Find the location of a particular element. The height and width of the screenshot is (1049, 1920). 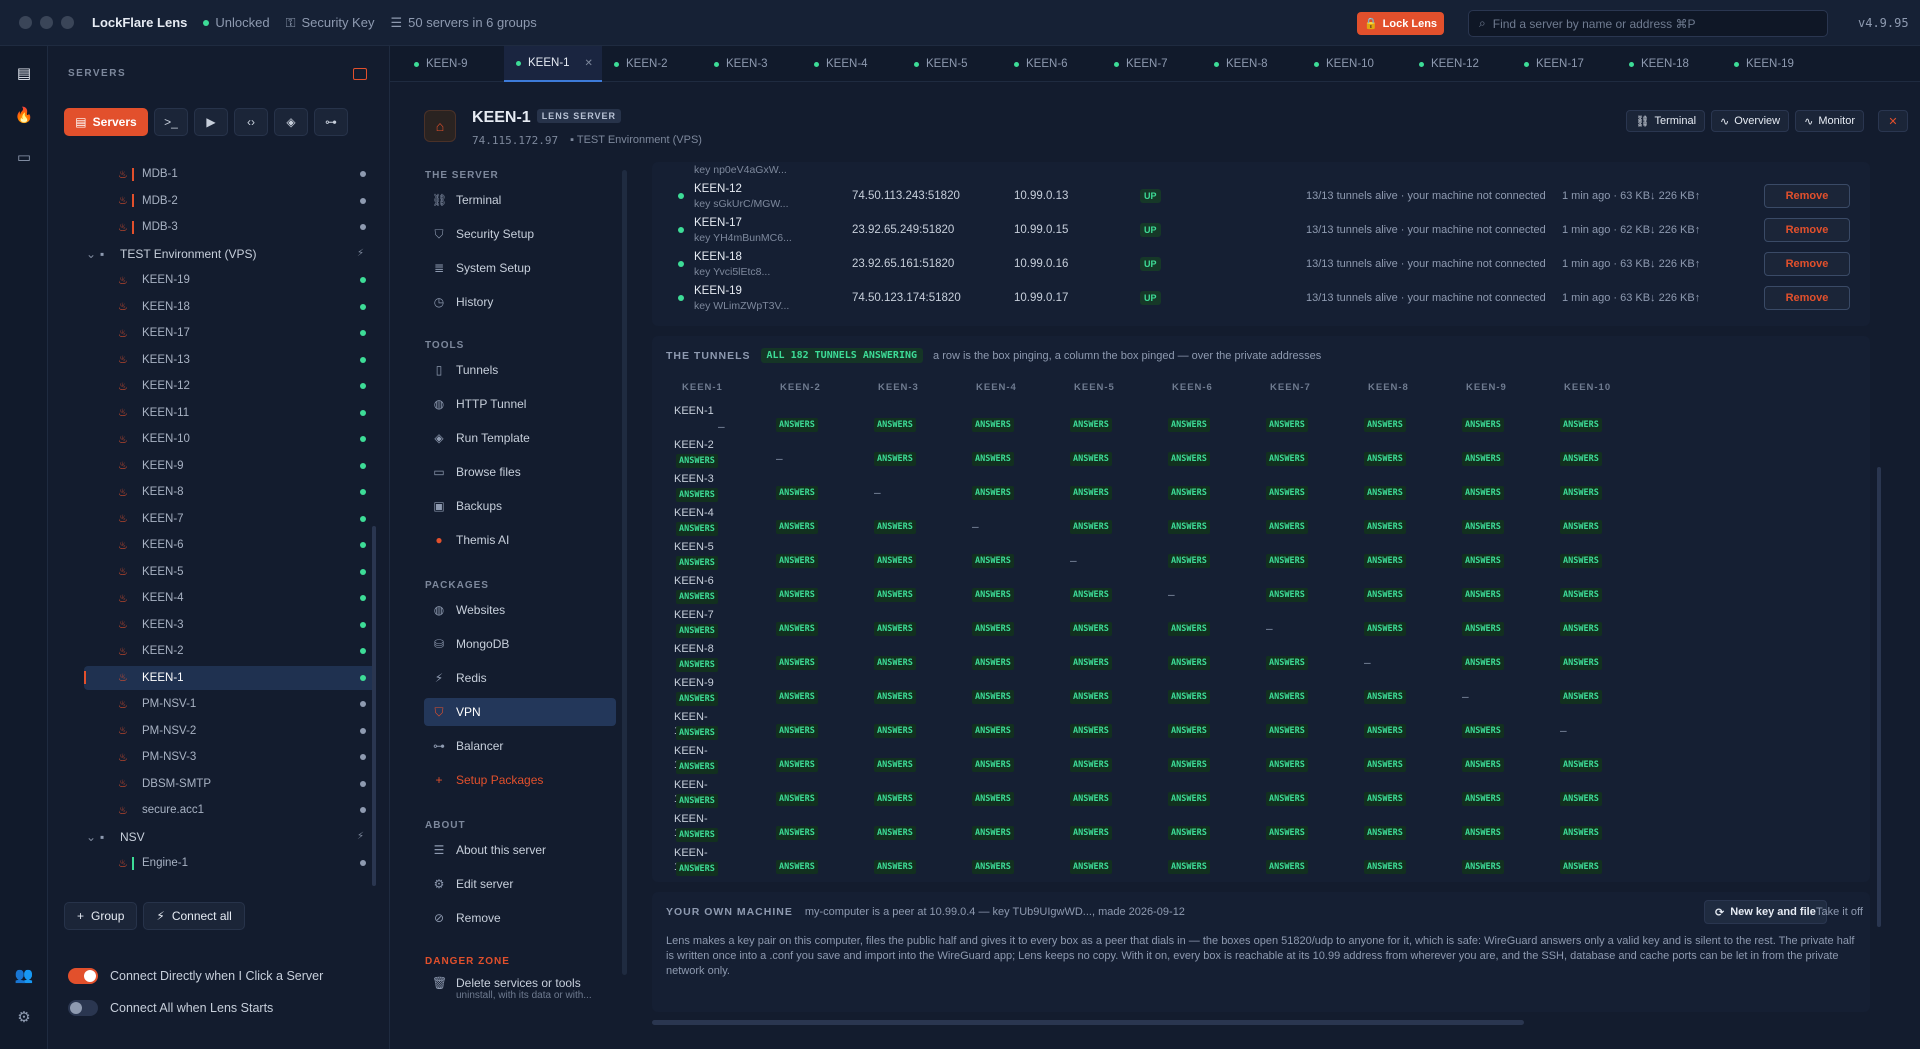

server-row: ♨ KEEN-10 is located at coordinates (247, 439).